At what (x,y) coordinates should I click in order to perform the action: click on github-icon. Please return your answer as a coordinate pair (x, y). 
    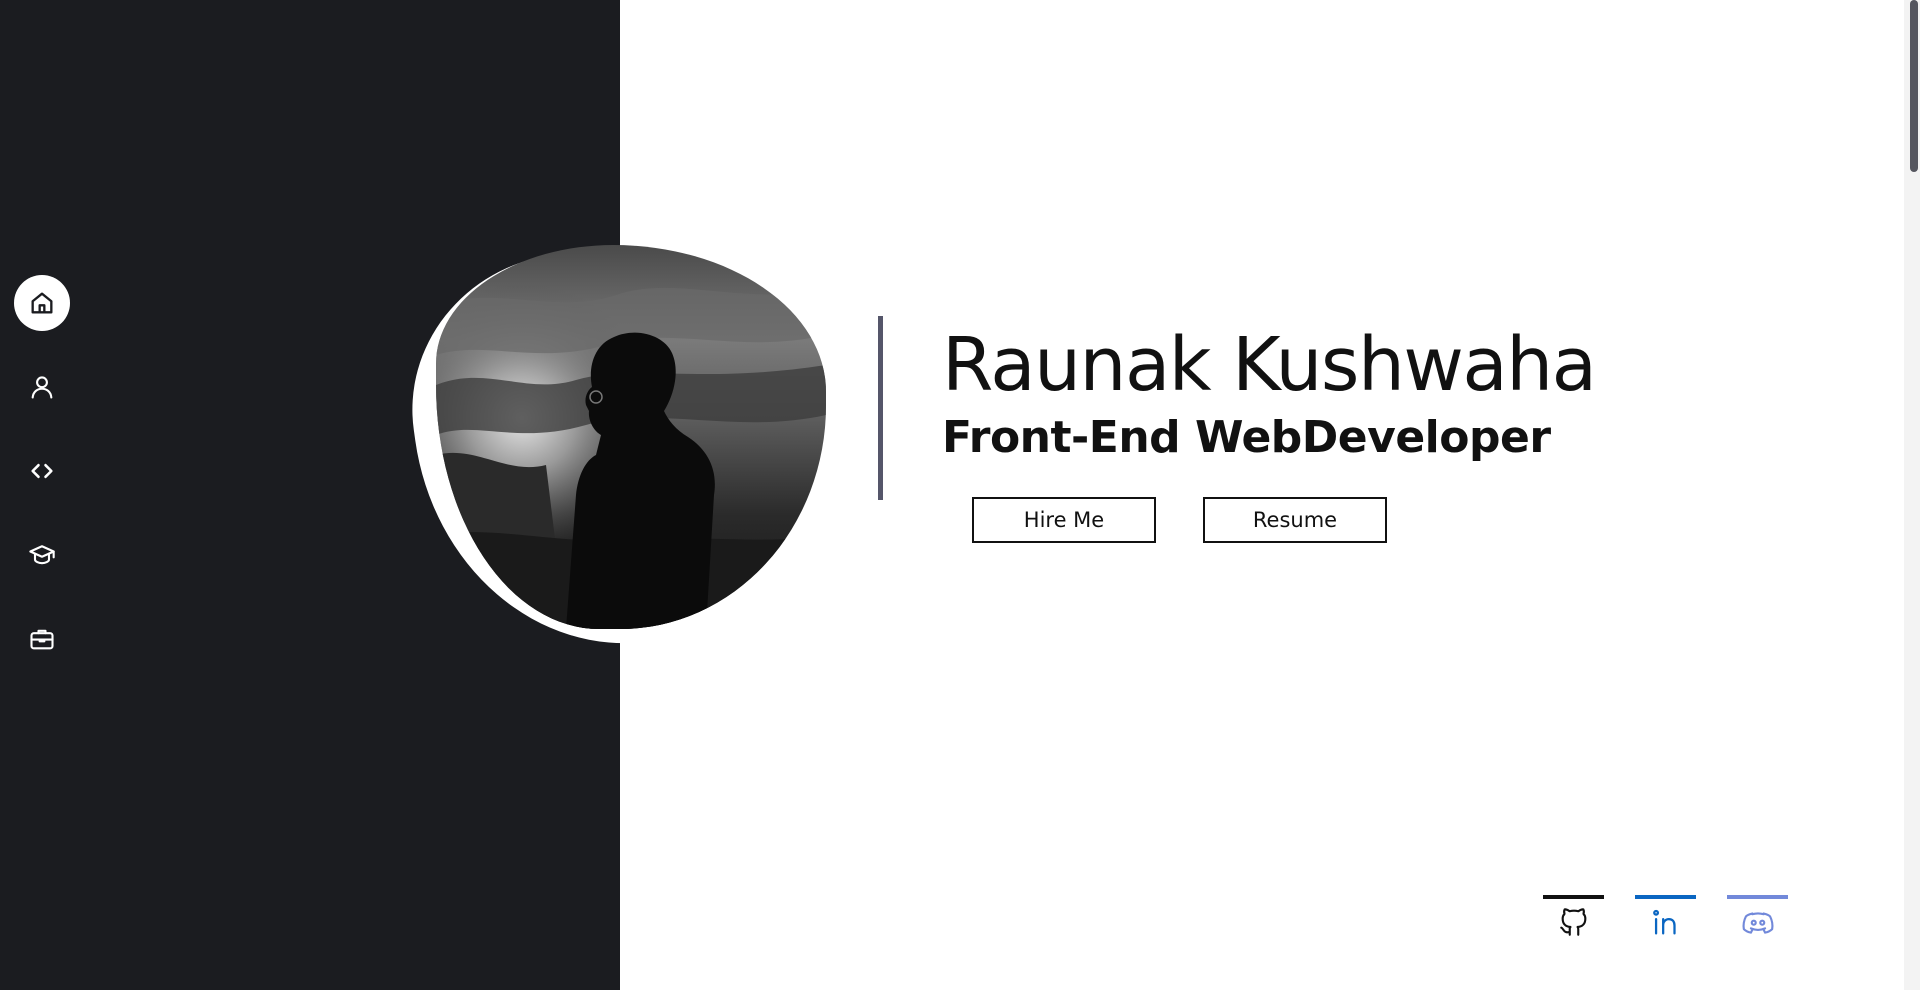
    Looking at the image, I should click on (1572, 922).